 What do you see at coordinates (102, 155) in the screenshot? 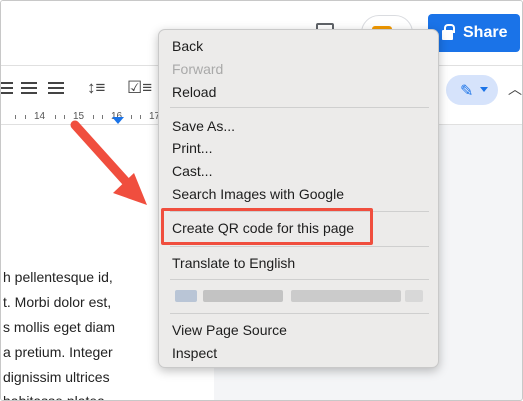
I see `arrow-shaft` at bounding box center [102, 155].